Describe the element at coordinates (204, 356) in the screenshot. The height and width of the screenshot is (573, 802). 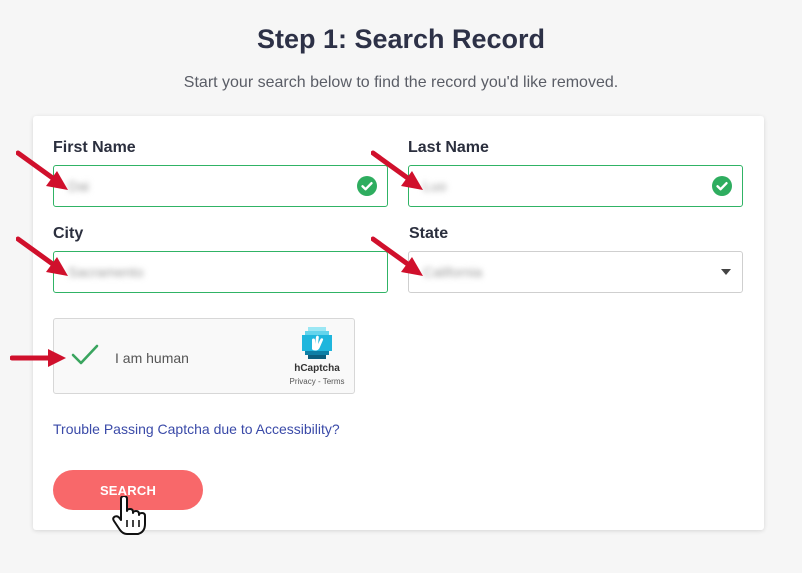
I see `hcaptcha-widget: I am human hCaptcha Privacy - Terms` at that location.